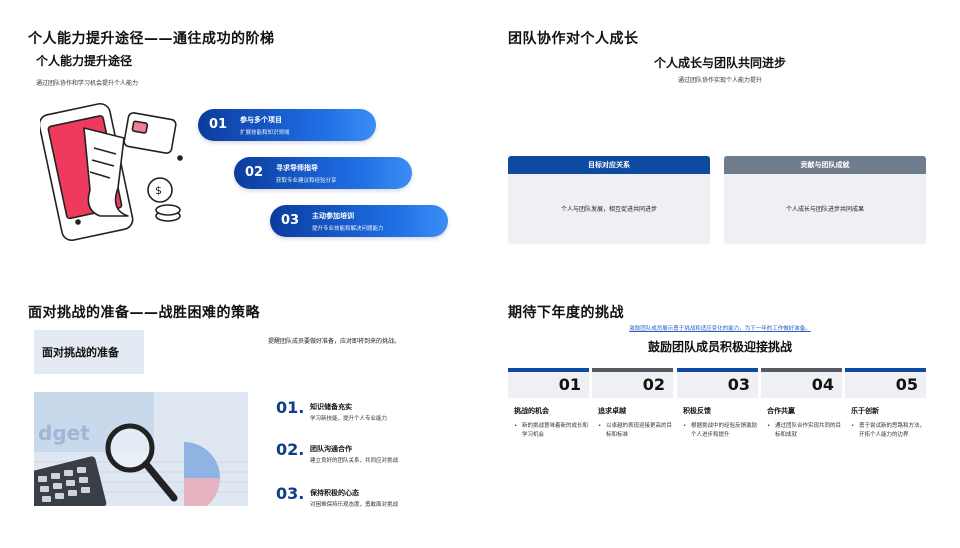 Image resolution: width=960 pixels, height=548 pixels. Describe the element at coordinates (531, 411) in the screenshot. I see `column-title: 挑战的机会` at that location.